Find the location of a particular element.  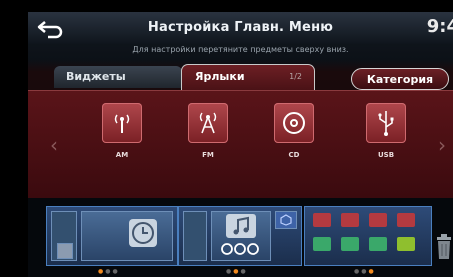

tab-widgets: Виджеты is located at coordinates (118, 77).